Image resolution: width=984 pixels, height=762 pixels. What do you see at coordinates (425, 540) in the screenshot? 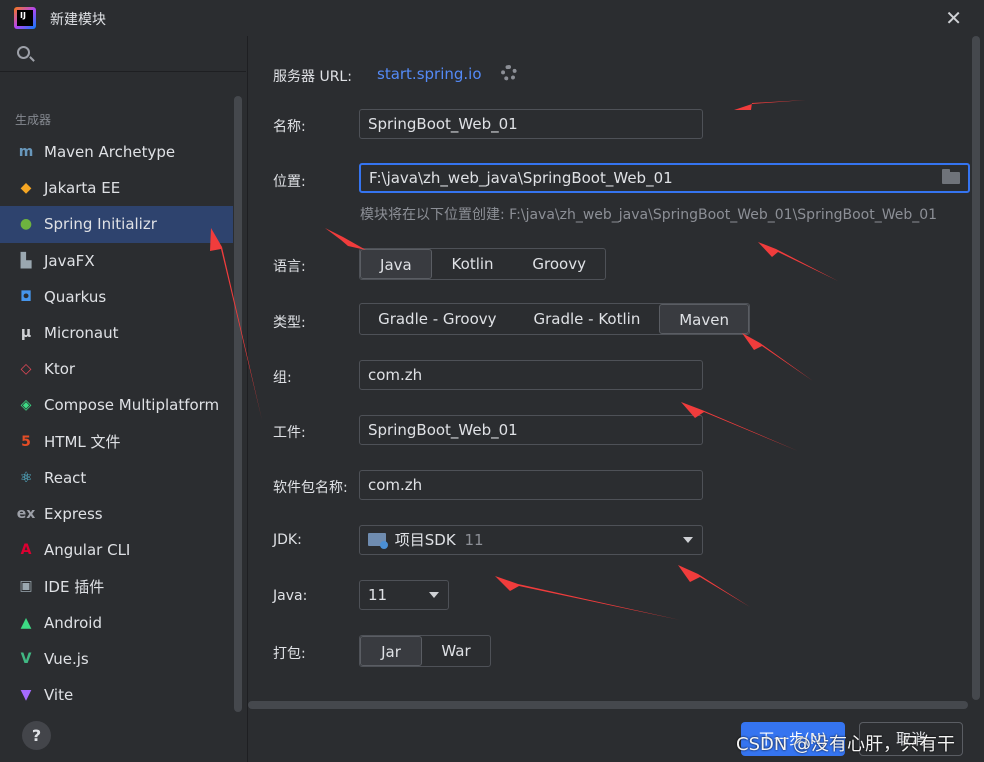
I see `jdk-value: 项目SDK` at bounding box center [425, 540].